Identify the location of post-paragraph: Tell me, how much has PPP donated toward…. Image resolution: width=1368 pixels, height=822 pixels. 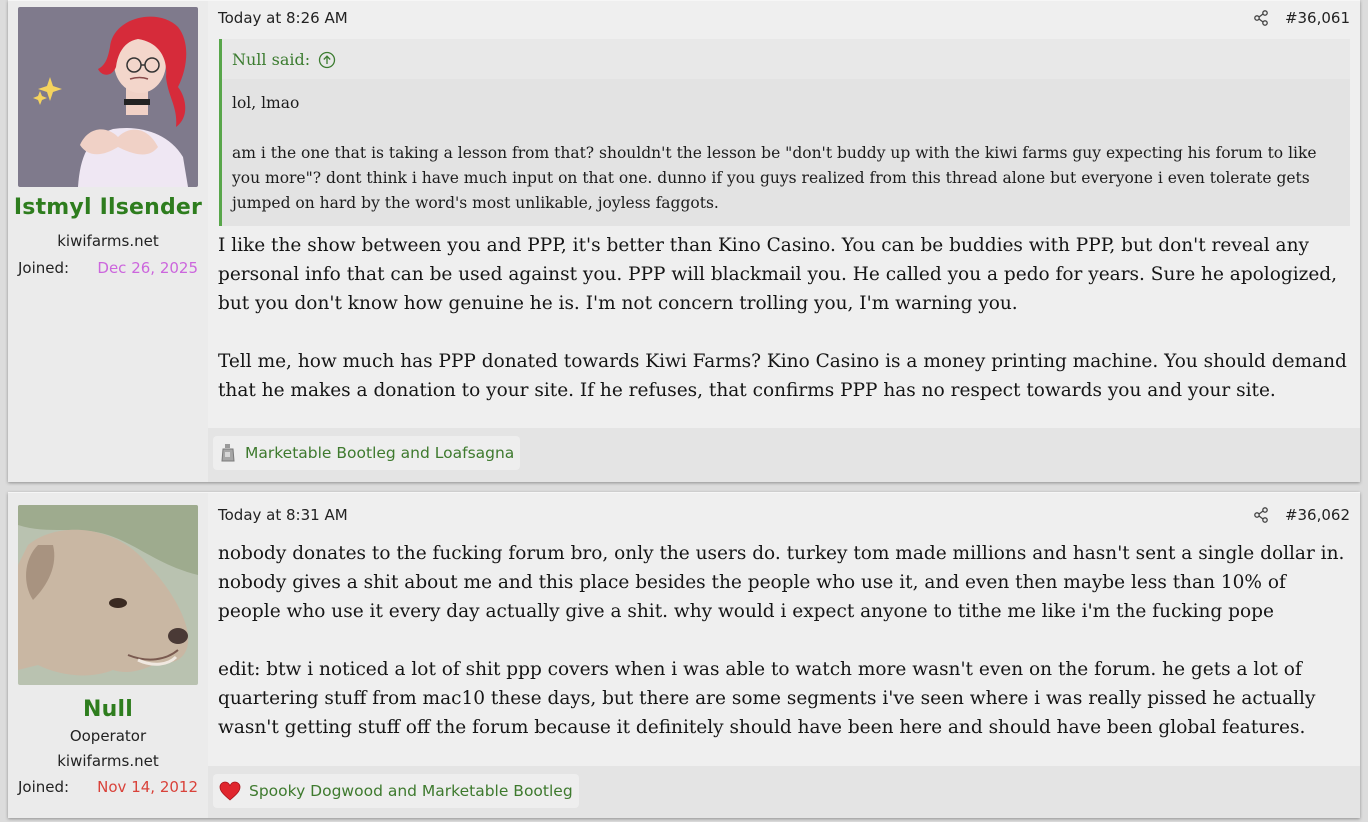
(782, 376).